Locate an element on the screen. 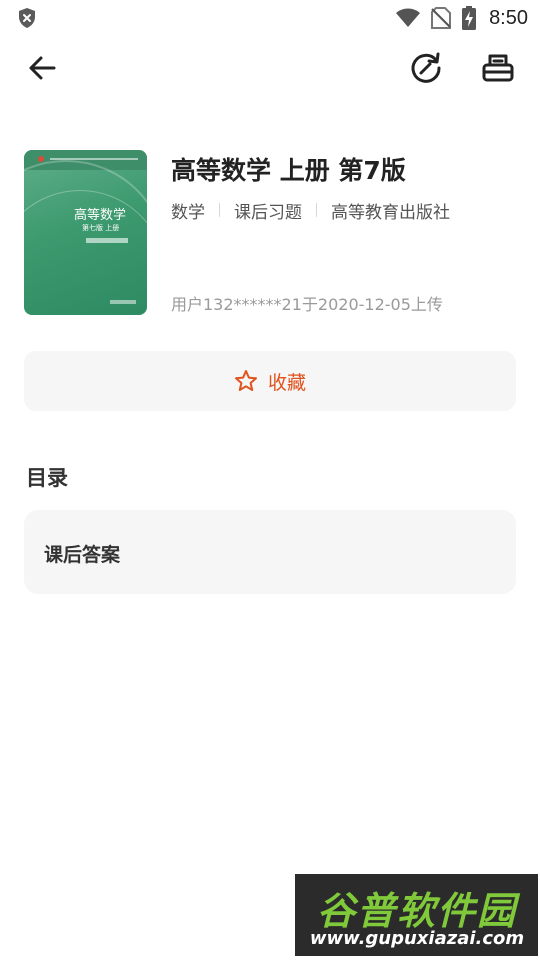 The height and width of the screenshot is (960, 540). contents-item: 课后答案 is located at coordinates (270, 552).